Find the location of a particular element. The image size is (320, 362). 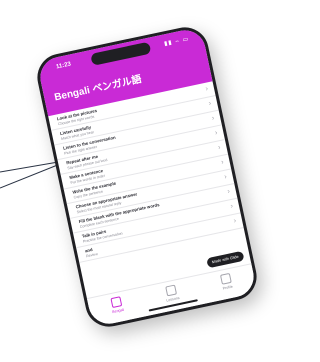

tab-bar: Bengali Lessons Profile is located at coordinates (172, 295).